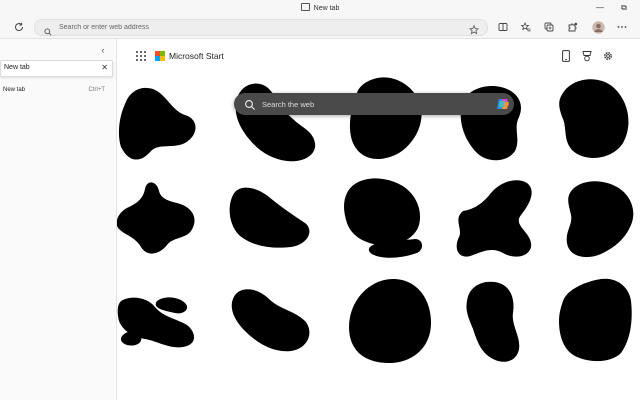 The image size is (640, 400). Describe the element at coordinates (250, 104) in the screenshot. I see `search-icon` at that location.